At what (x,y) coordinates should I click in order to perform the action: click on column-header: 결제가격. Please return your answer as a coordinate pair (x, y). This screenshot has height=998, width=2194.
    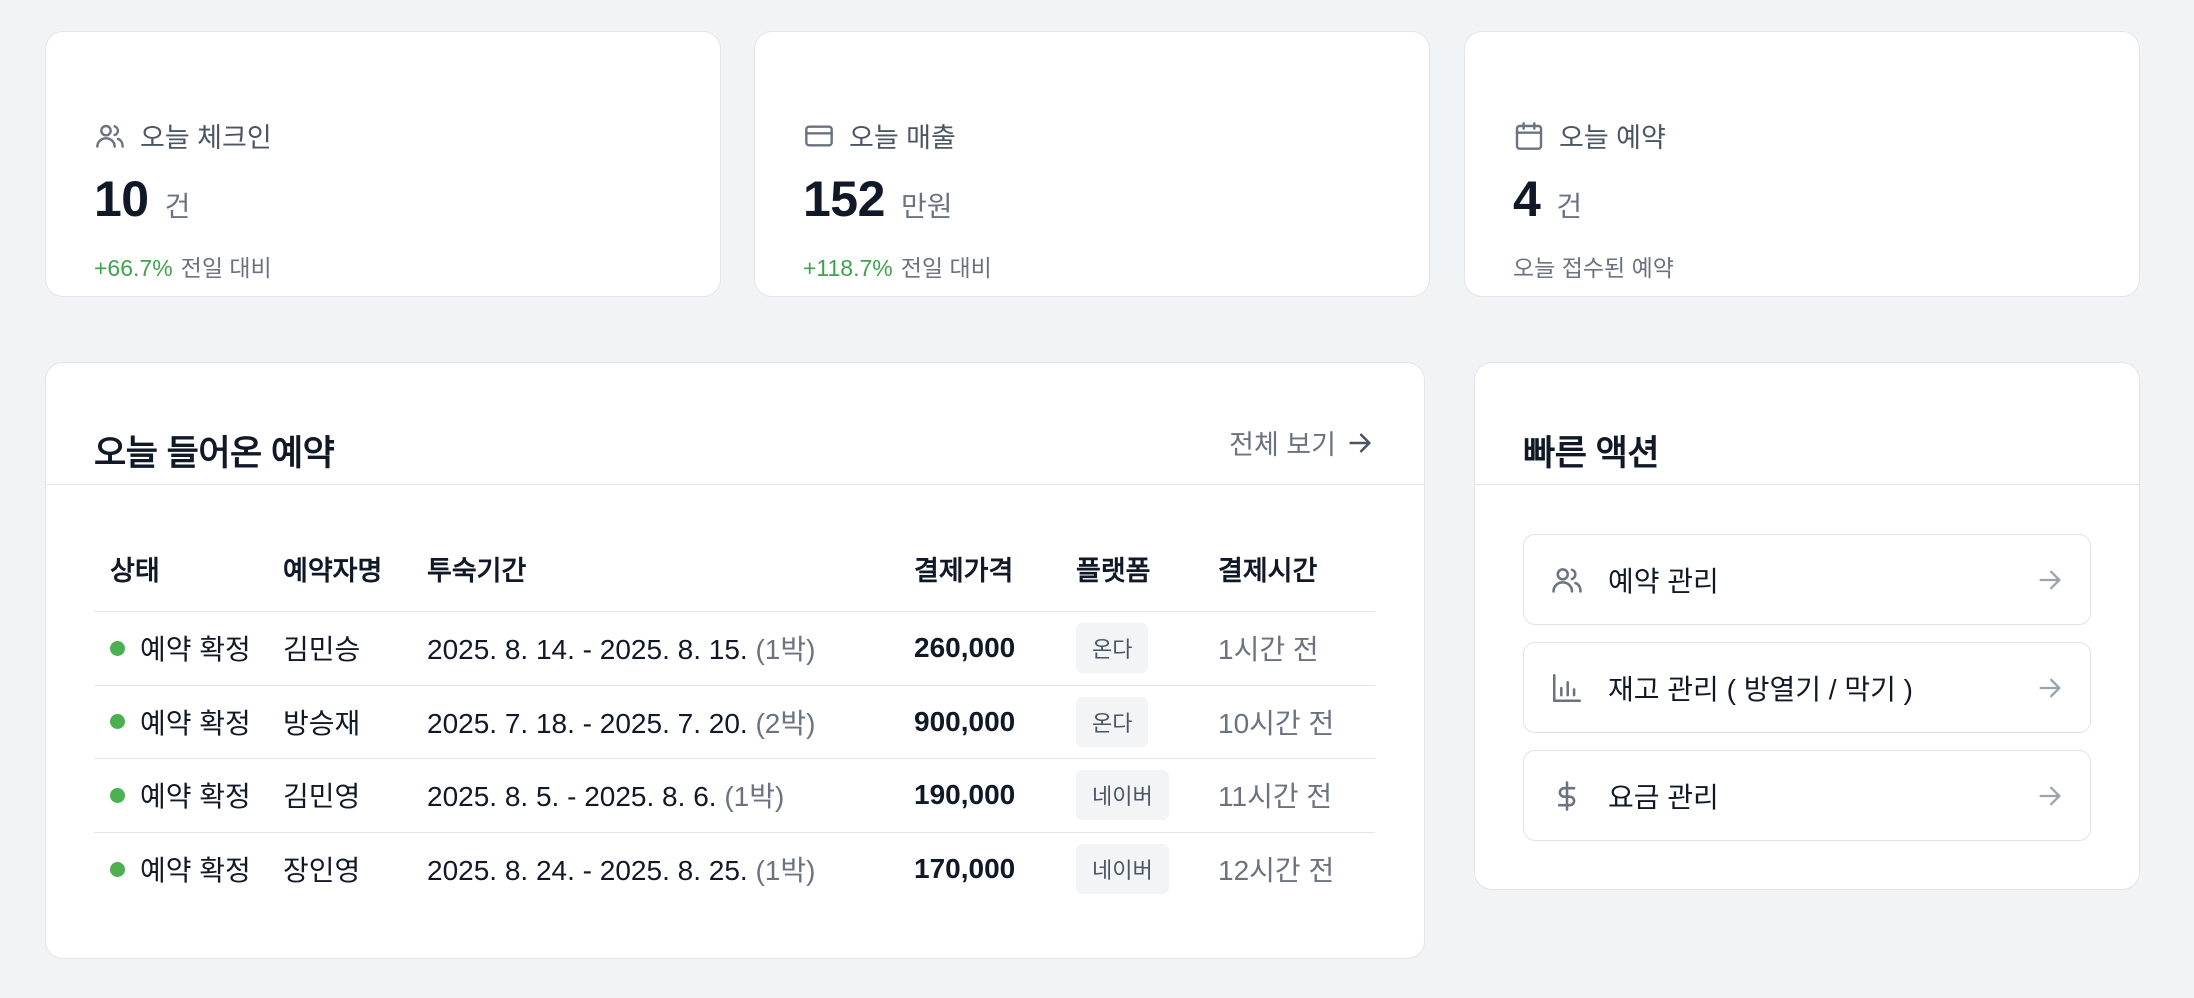
    Looking at the image, I should click on (995, 568).